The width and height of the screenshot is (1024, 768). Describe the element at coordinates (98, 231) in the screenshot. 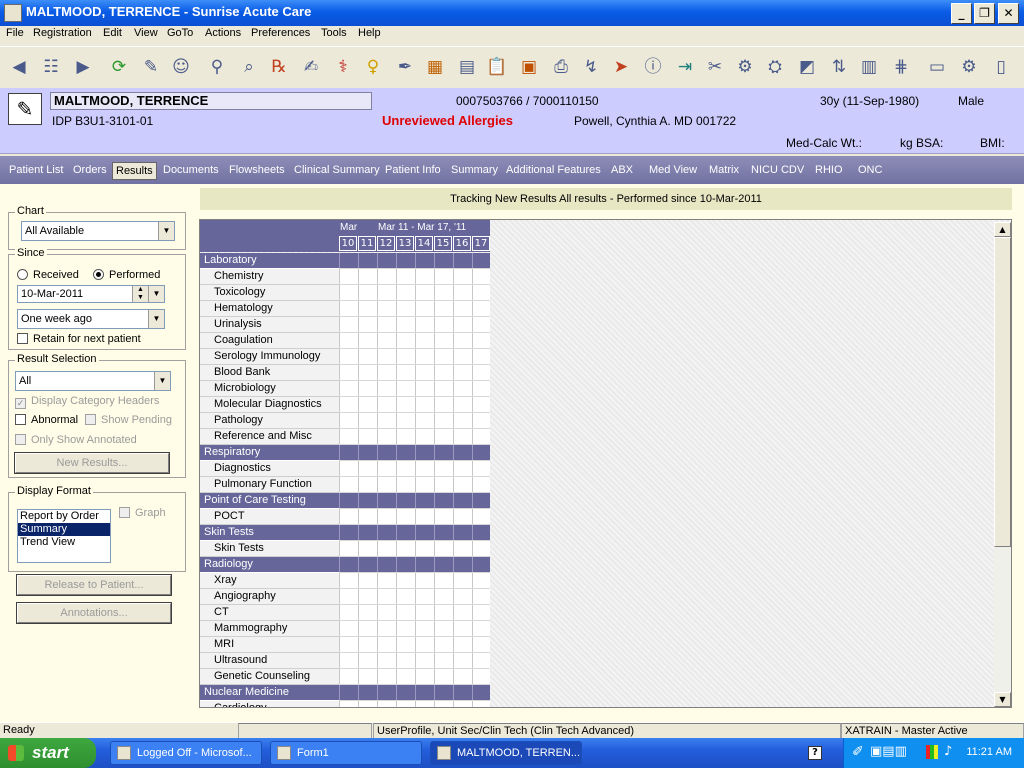

I see `chart-select: All Available ▼` at that location.